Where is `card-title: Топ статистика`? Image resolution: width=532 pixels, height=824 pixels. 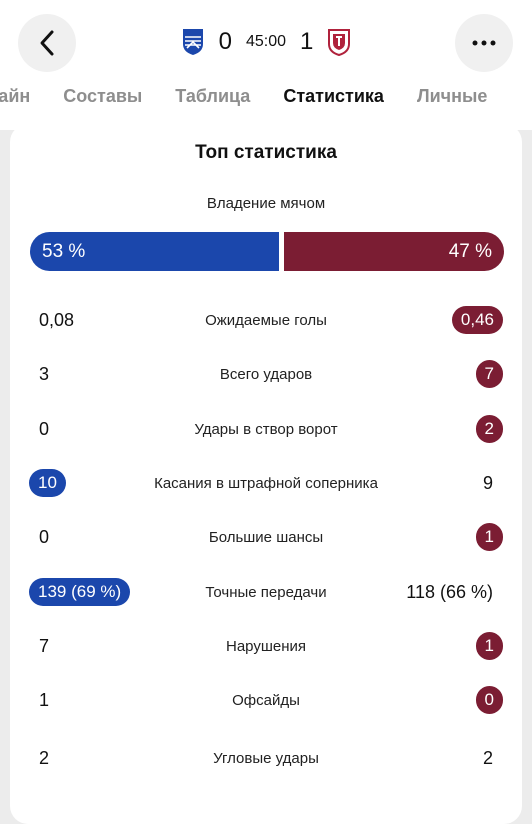 card-title: Топ статистика is located at coordinates (266, 152).